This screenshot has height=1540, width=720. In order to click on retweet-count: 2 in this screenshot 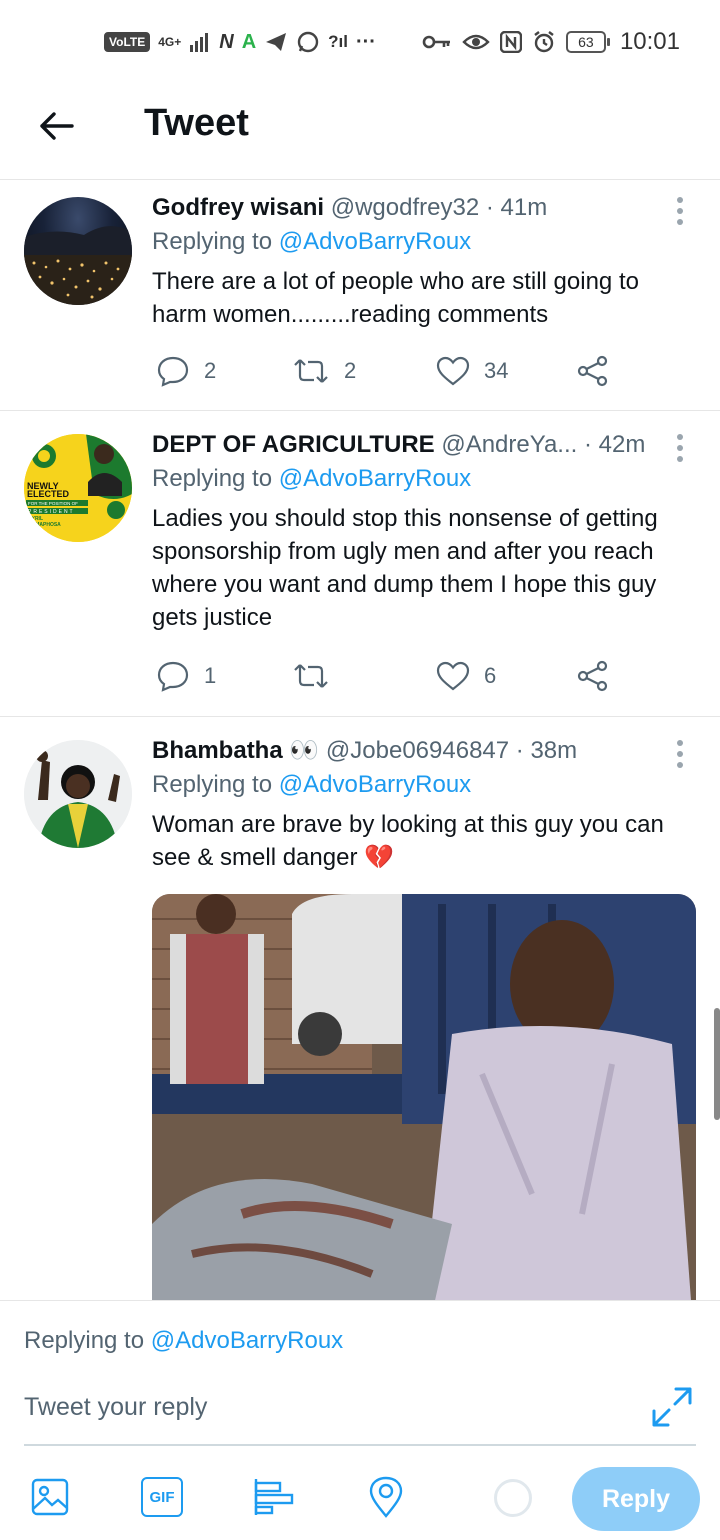, I will do `click(350, 370)`.